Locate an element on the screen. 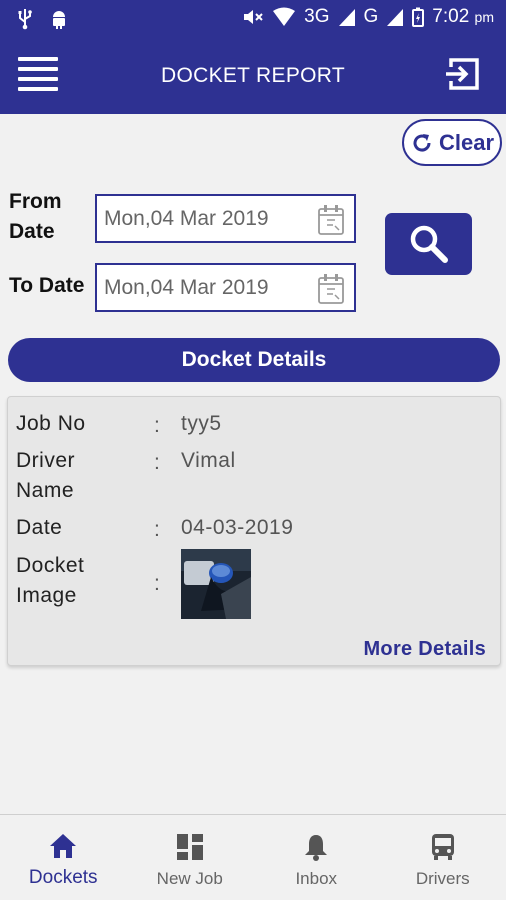 Image resolution: width=506 pixels, height=900 pixels. usb-icon is located at coordinates (25, 19).